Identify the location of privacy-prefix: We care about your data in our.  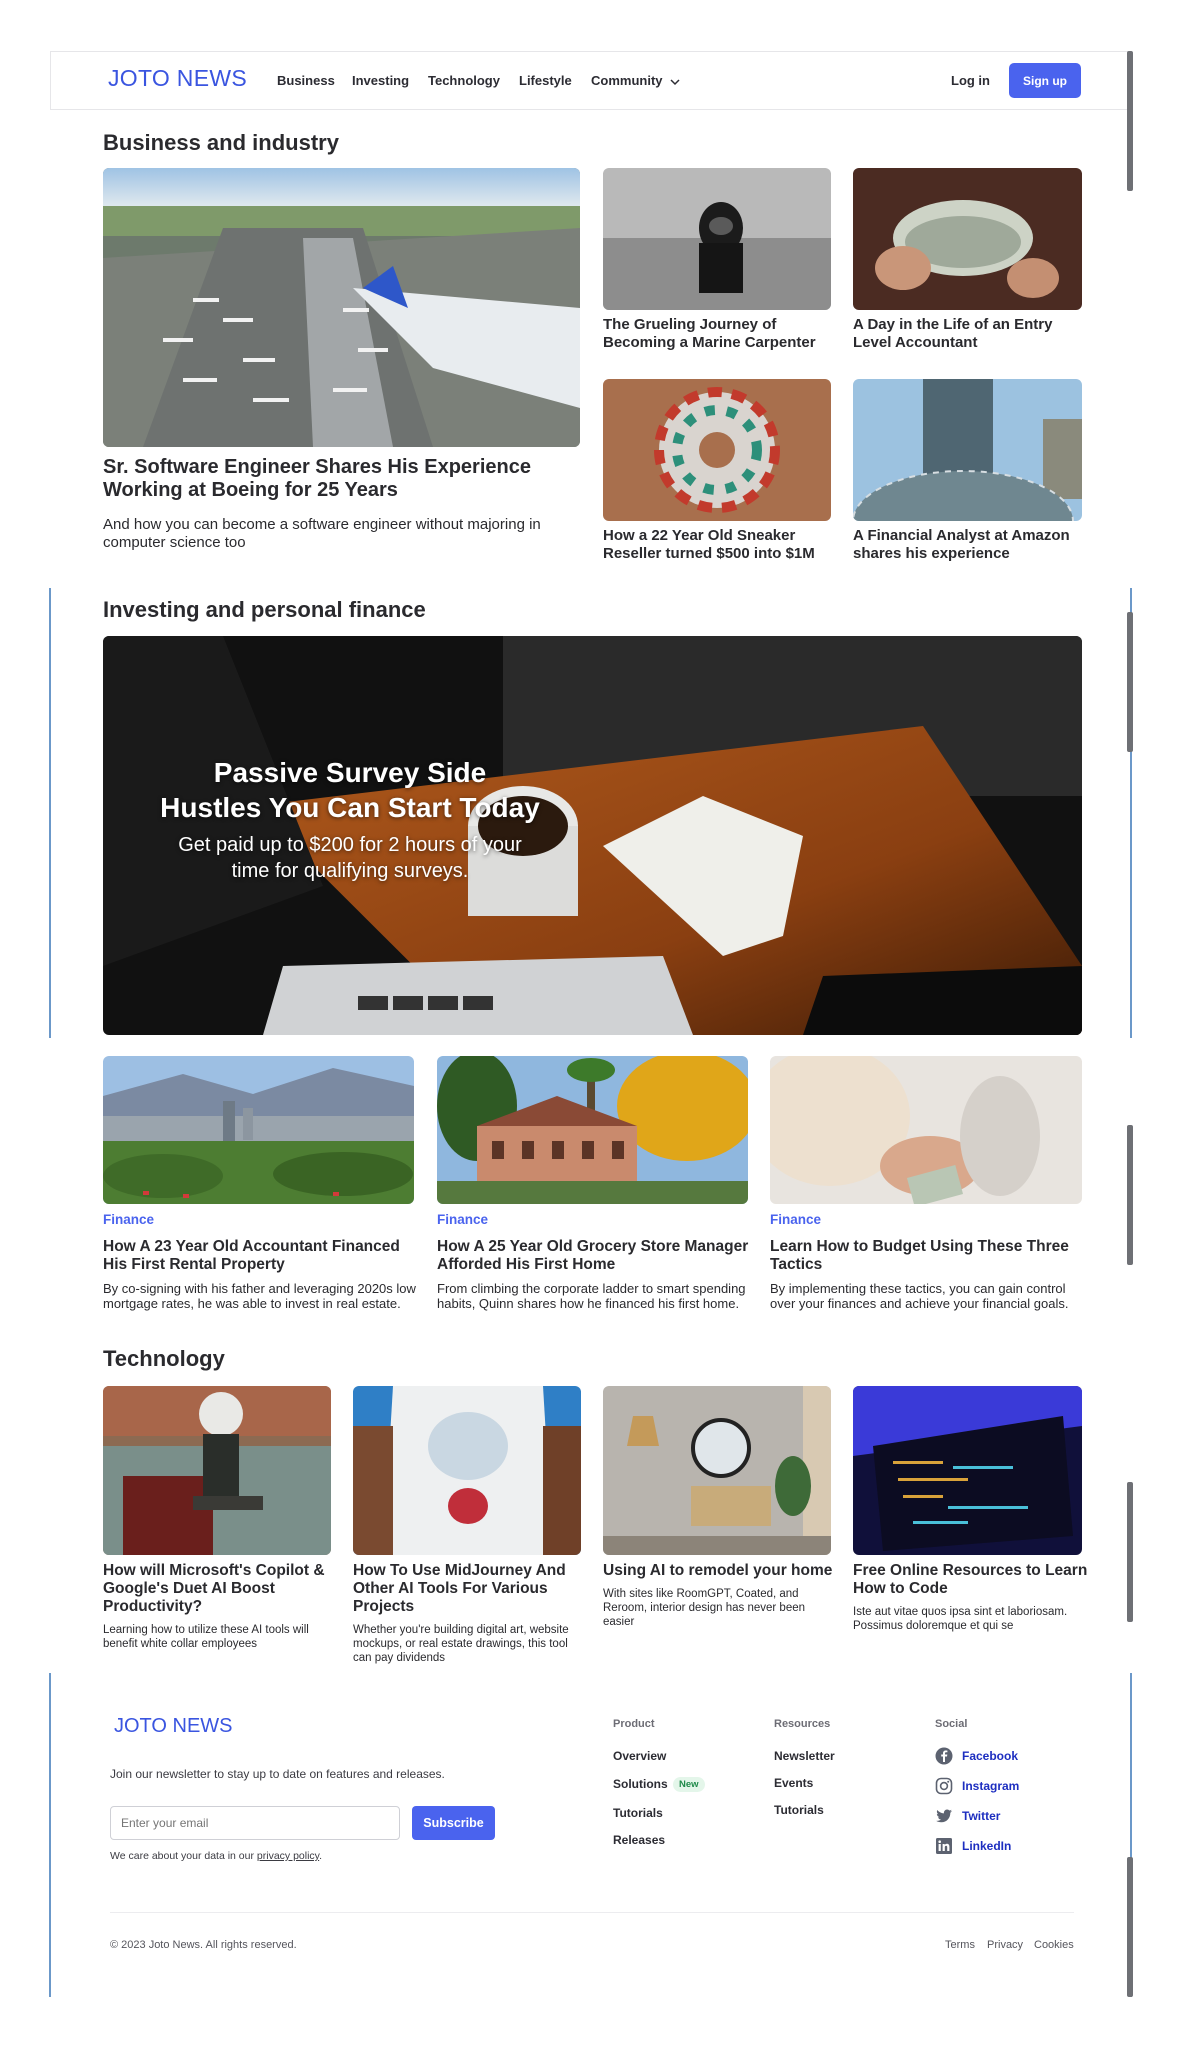
(183, 1856).